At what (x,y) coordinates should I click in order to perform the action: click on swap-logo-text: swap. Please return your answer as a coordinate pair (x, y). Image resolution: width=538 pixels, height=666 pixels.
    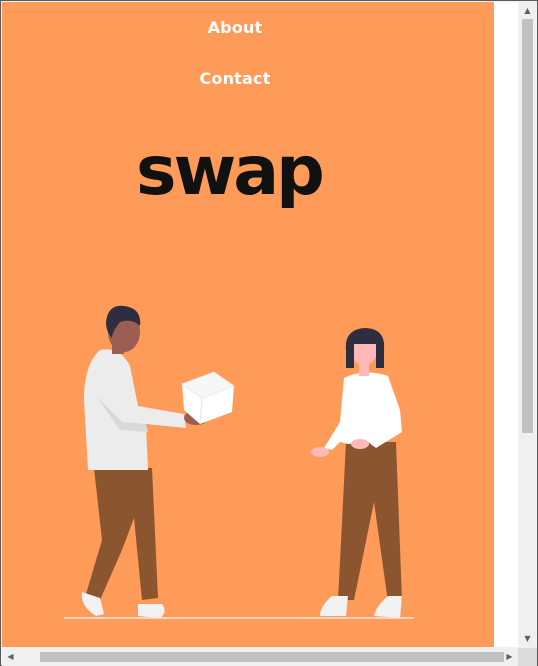
    Looking at the image, I should click on (229, 176).